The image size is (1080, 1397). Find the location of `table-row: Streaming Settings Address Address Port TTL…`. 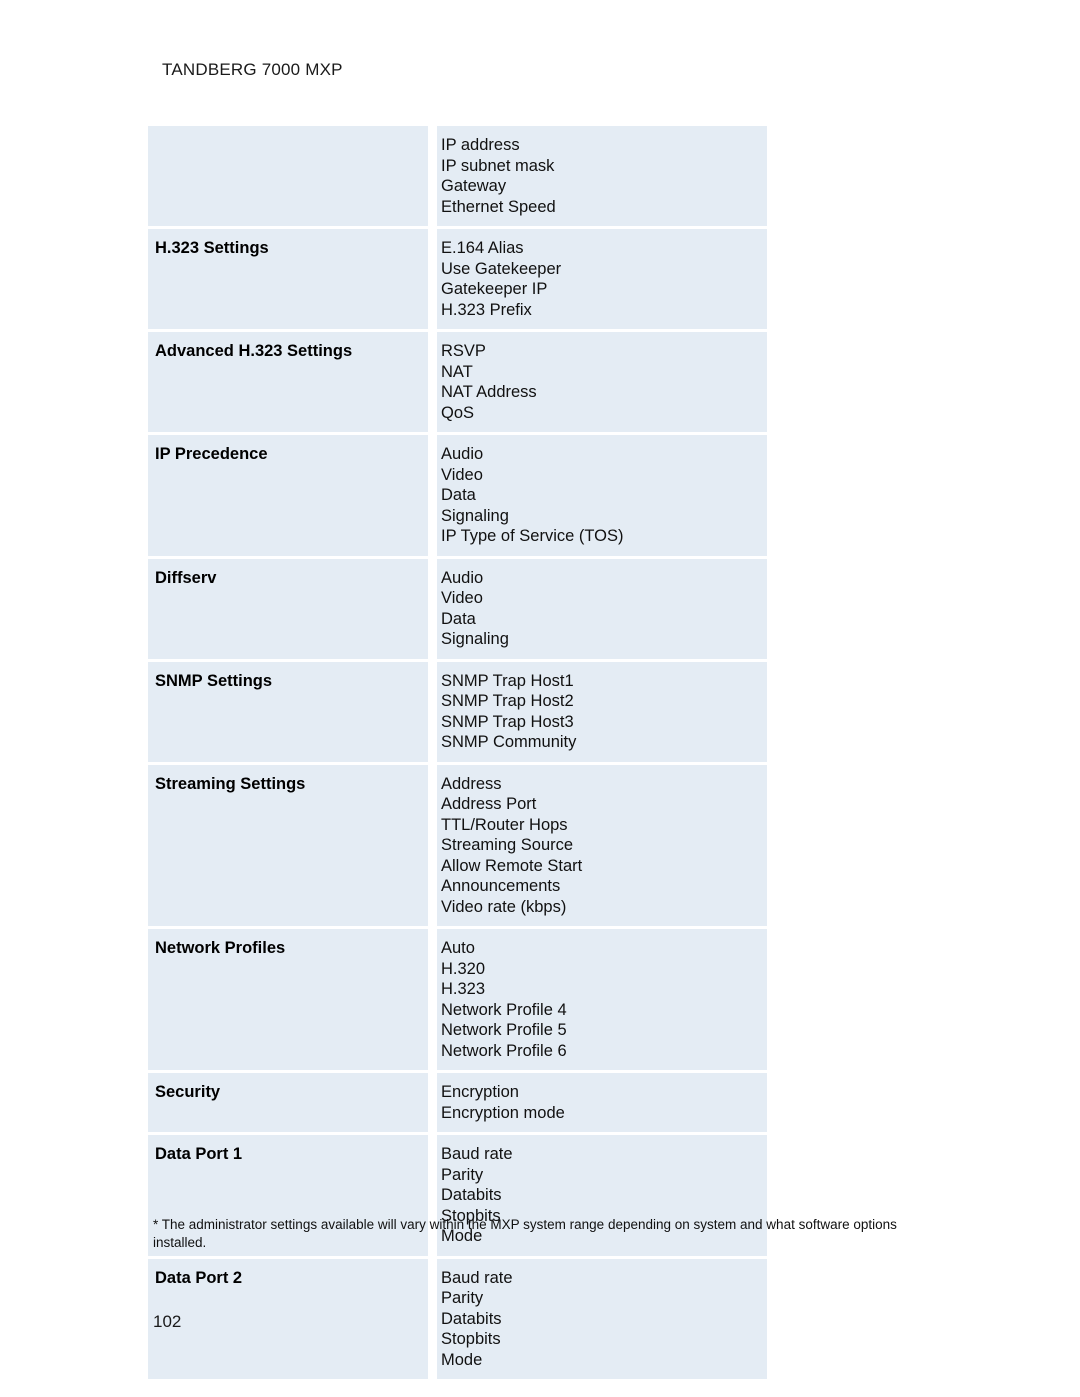

table-row: Streaming Settings Address Address Port TTL… is located at coordinates (457, 845).